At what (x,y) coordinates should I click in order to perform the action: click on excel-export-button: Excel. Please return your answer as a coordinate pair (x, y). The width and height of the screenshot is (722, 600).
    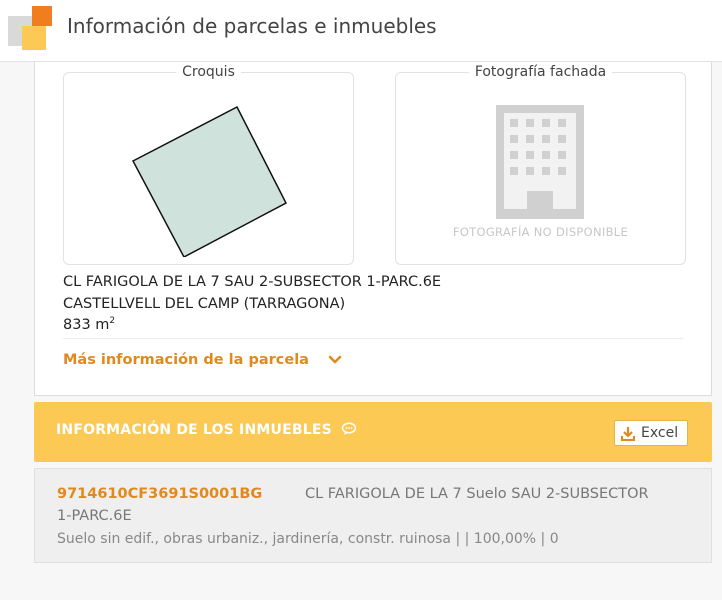
    Looking at the image, I should click on (651, 433).